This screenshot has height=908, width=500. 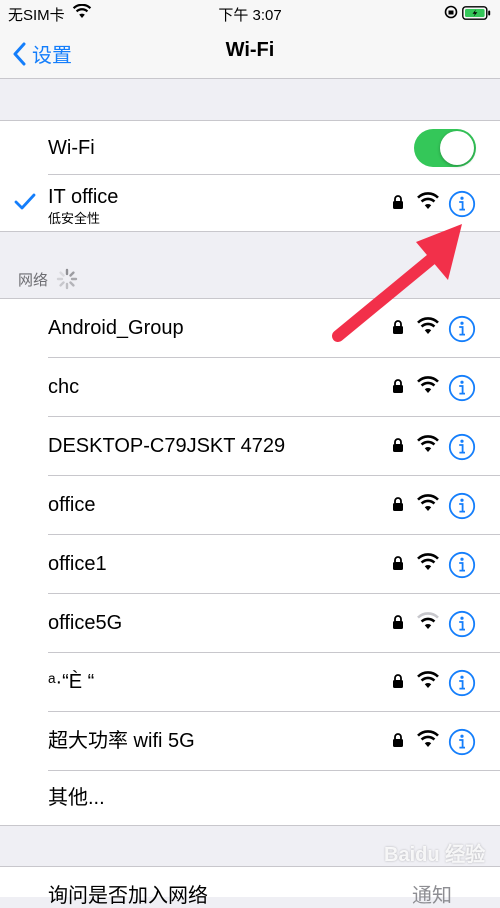 What do you see at coordinates (72, 505) in the screenshot?
I see `network-name: office` at bounding box center [72, 505].